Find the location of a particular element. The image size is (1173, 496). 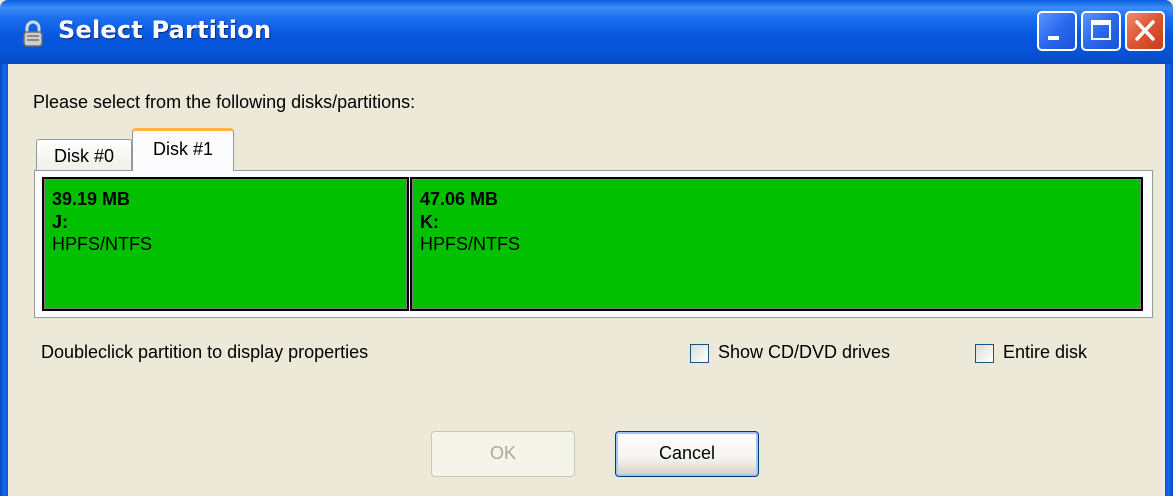

maximize-button is located at coordinates (1101, 31).